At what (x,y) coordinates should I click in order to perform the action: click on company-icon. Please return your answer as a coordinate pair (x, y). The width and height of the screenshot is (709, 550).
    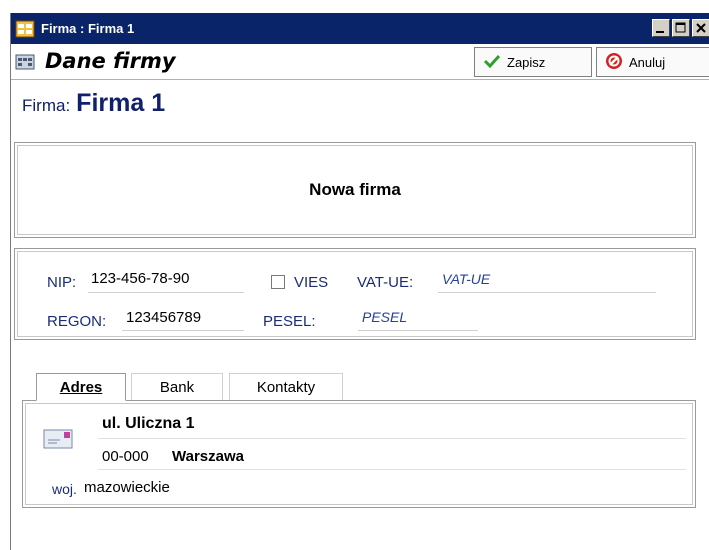
    Looking at the image, I should click on (25, 62).